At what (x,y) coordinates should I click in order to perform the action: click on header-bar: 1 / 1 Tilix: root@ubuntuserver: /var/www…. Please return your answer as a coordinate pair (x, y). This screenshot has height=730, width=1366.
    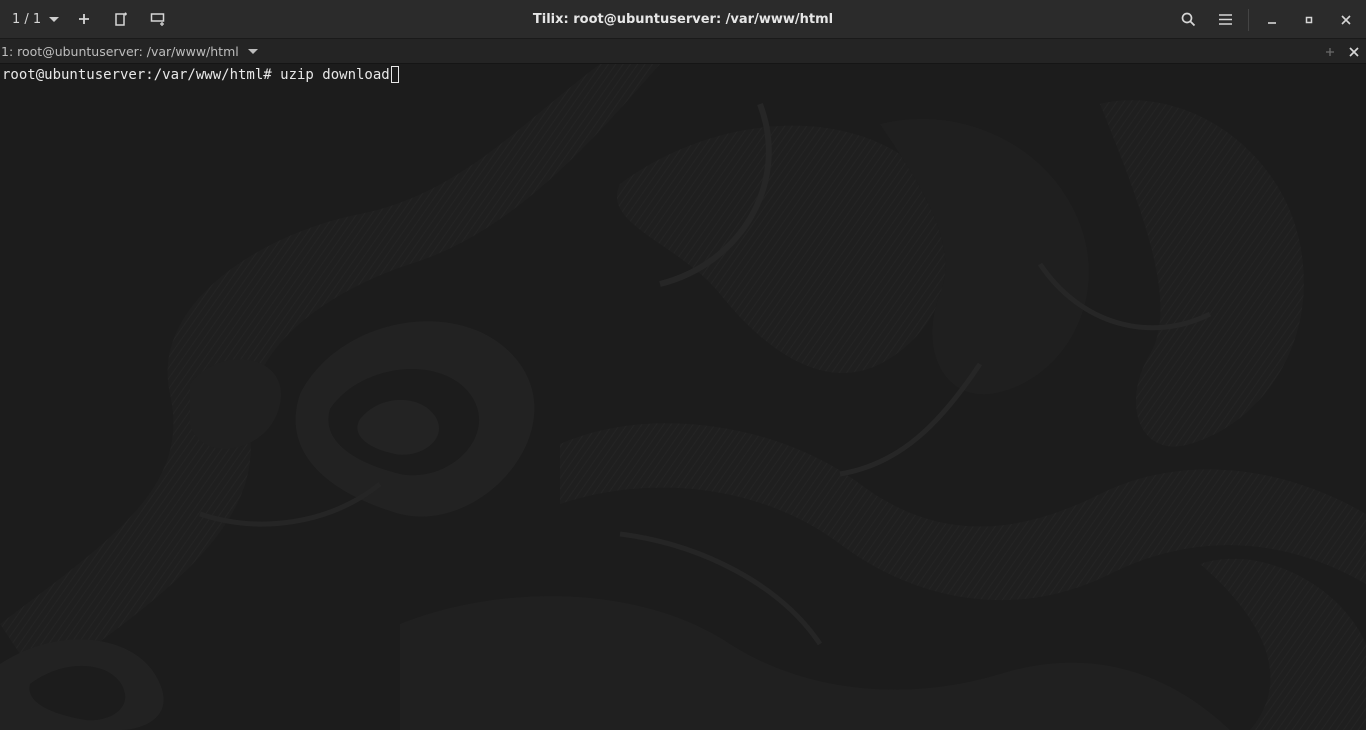
    Looking at the image, I should click on (683, 19).